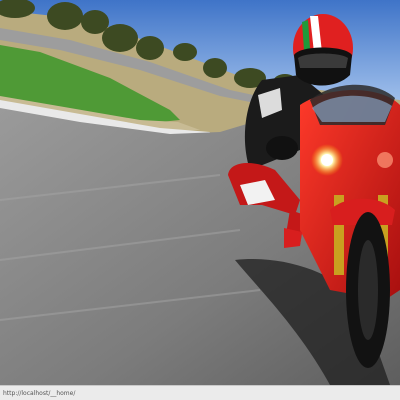  Describe the element at coordinates (200, 392) in the screenshot. I see `browser-statusbar: http://localhost/__home/` at that location.